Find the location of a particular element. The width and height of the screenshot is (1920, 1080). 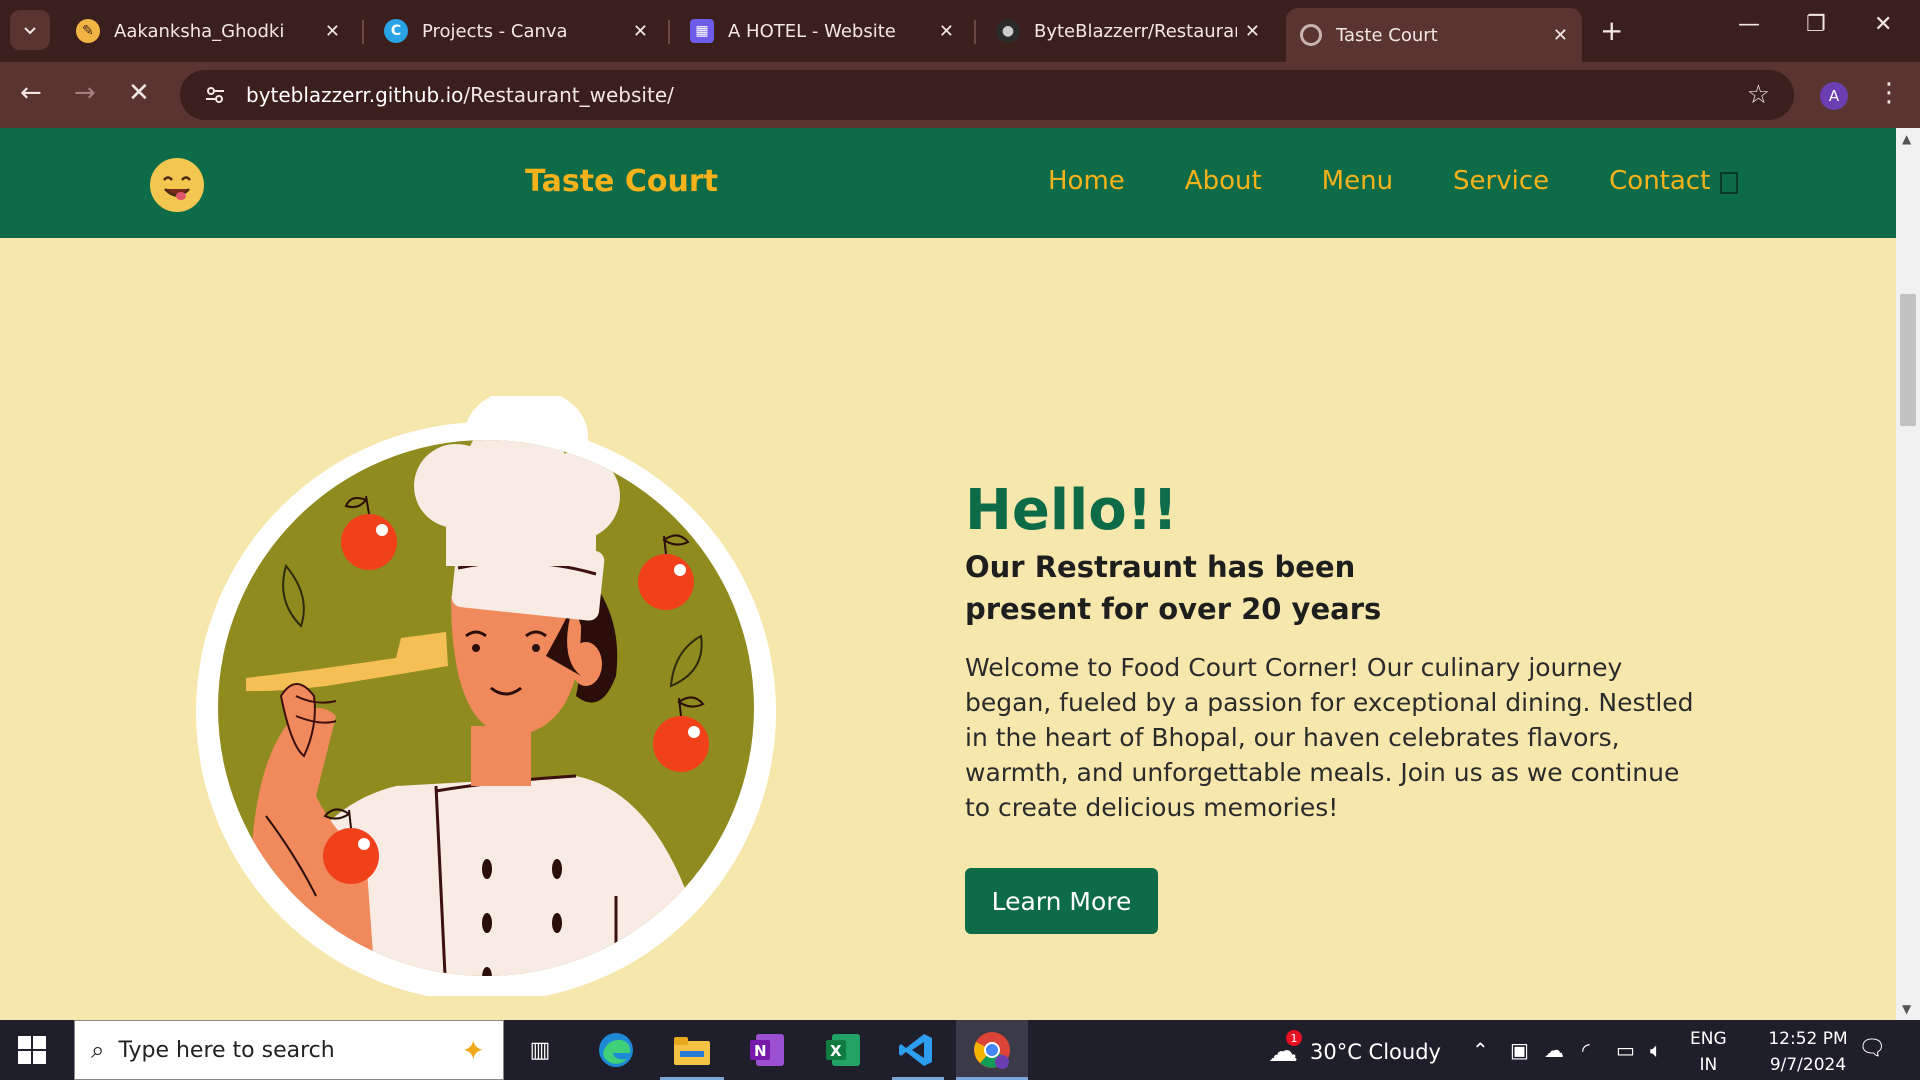

hero-heading: Hello!! is located at coordinates (1071, 510).